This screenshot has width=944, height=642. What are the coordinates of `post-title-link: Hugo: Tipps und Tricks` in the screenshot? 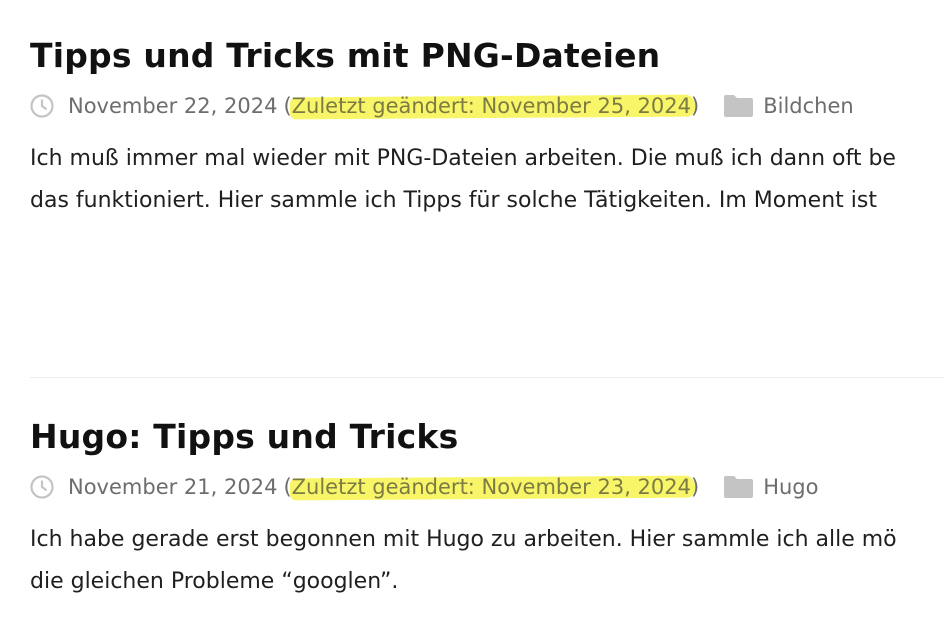 It's located at (487, 437).